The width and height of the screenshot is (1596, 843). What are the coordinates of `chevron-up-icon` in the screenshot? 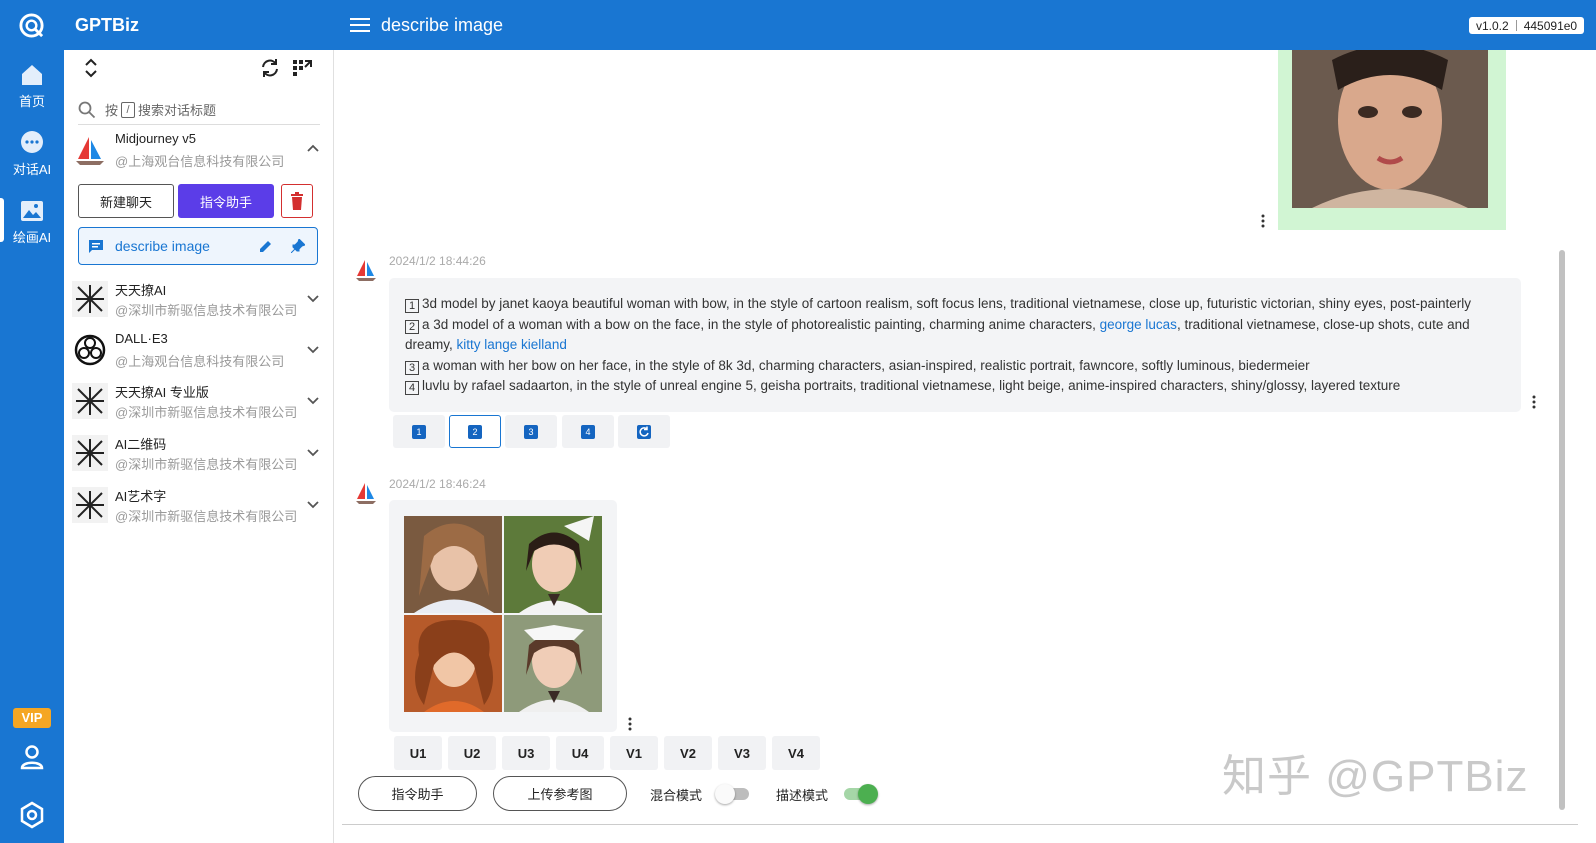 It's located at (313, 149).